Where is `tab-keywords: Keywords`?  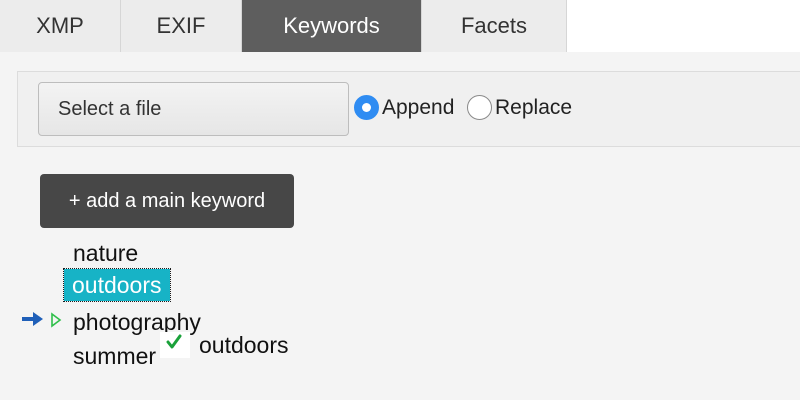 tab-keywords: Keywords is located at coordinates (332, 26).